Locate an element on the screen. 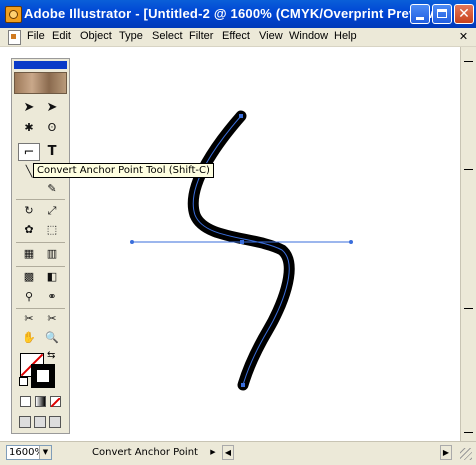  horizontal-scroll-track is located at coordinates (336, 452).